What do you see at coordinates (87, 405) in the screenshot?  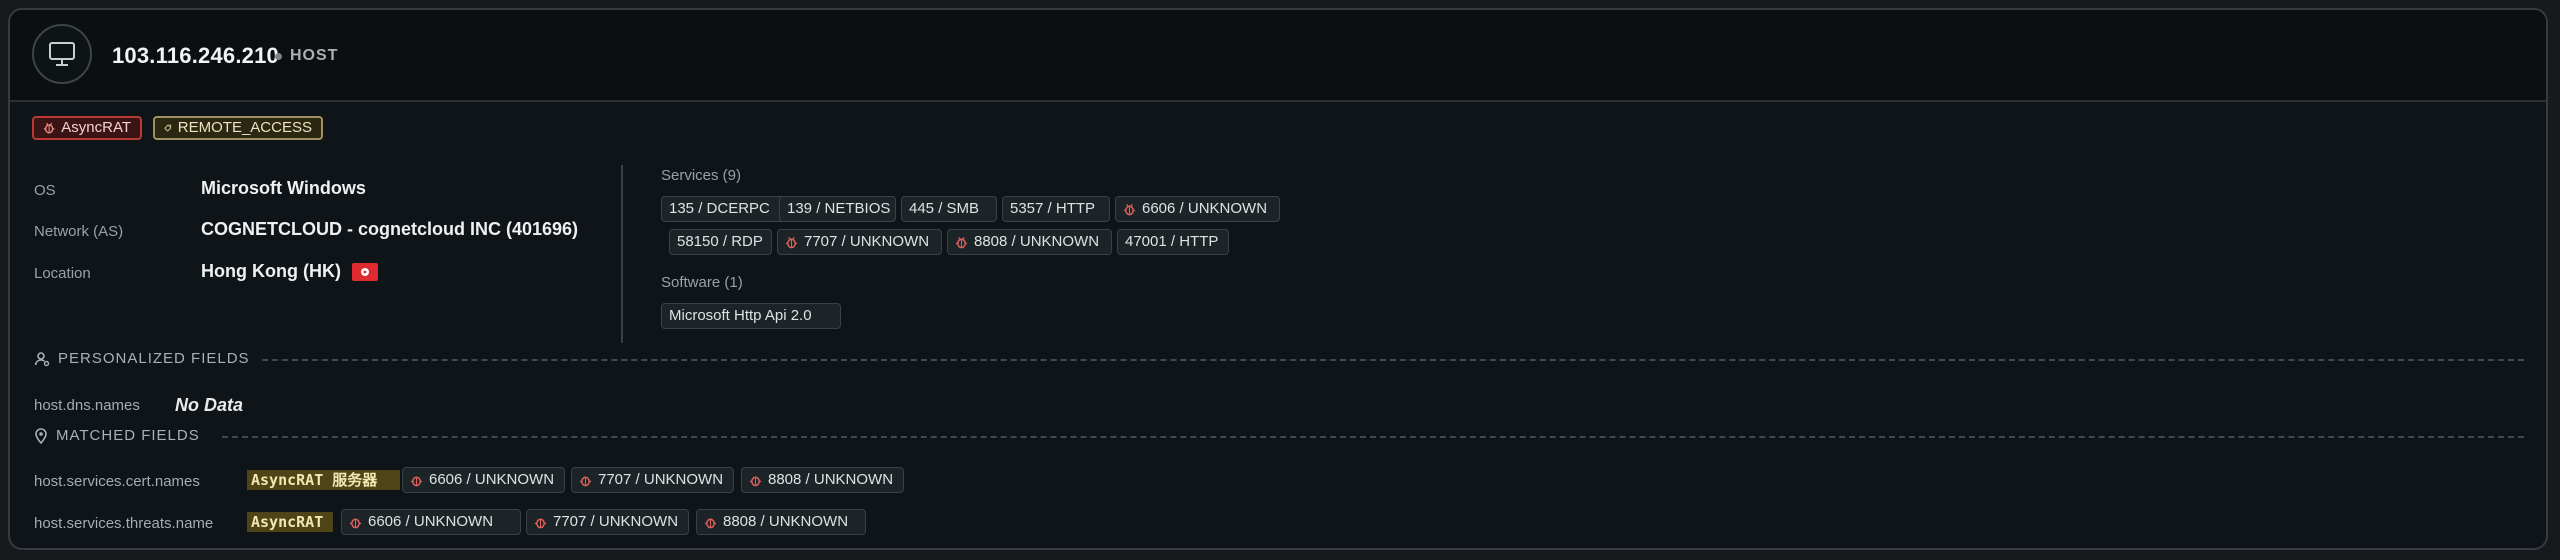 I see `dns-names-label: host.dns.names` at bounding box center [87, 405].